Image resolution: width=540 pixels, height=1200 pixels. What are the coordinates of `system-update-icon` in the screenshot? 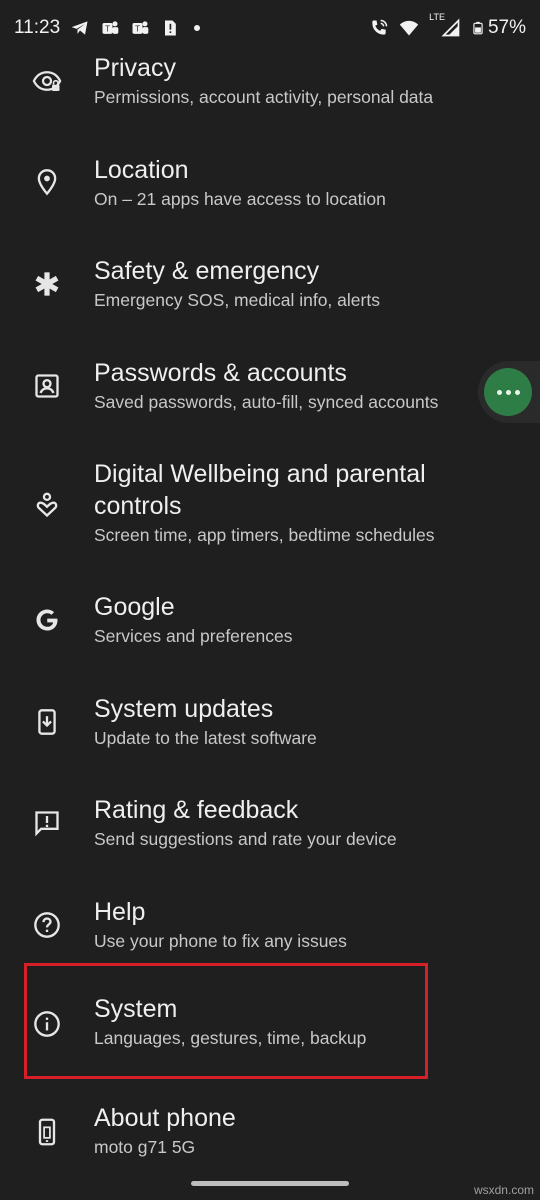 It's located at (47, 722).